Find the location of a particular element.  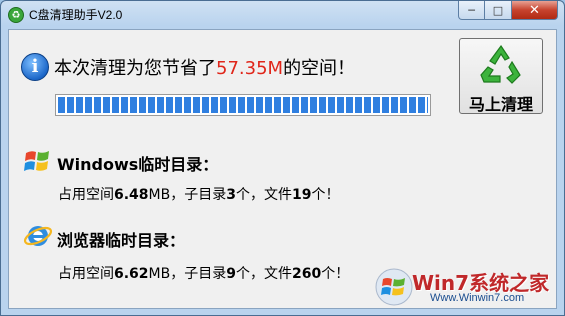

windows-temp-file-count: 19 is located at coordinates (301, 195).